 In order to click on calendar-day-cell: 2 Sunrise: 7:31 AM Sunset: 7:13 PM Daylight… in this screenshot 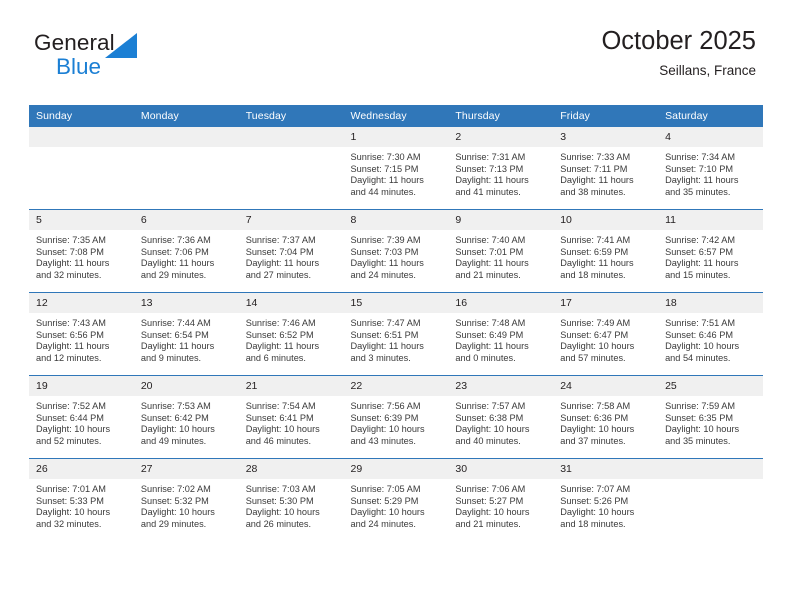, I will do `click(501, 168)`.